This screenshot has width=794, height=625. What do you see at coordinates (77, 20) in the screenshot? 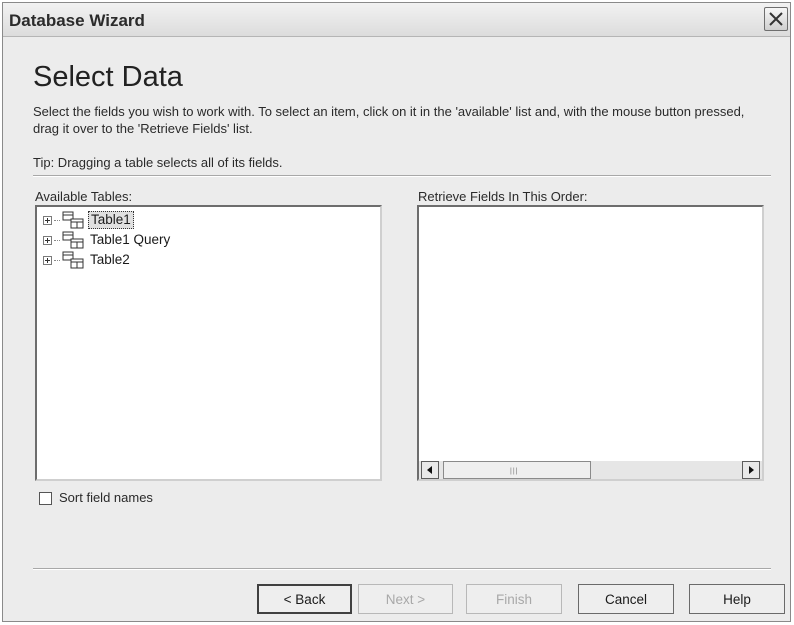
I see `window-title: Database Wizard` at bounding box center [77, 20].